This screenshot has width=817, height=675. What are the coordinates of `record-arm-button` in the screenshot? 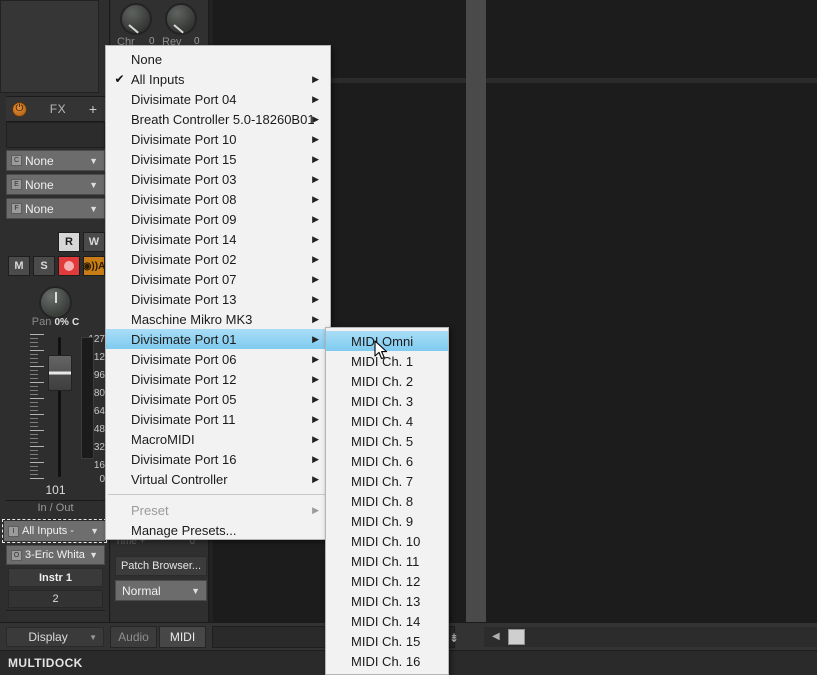 It's located at (69, 266).